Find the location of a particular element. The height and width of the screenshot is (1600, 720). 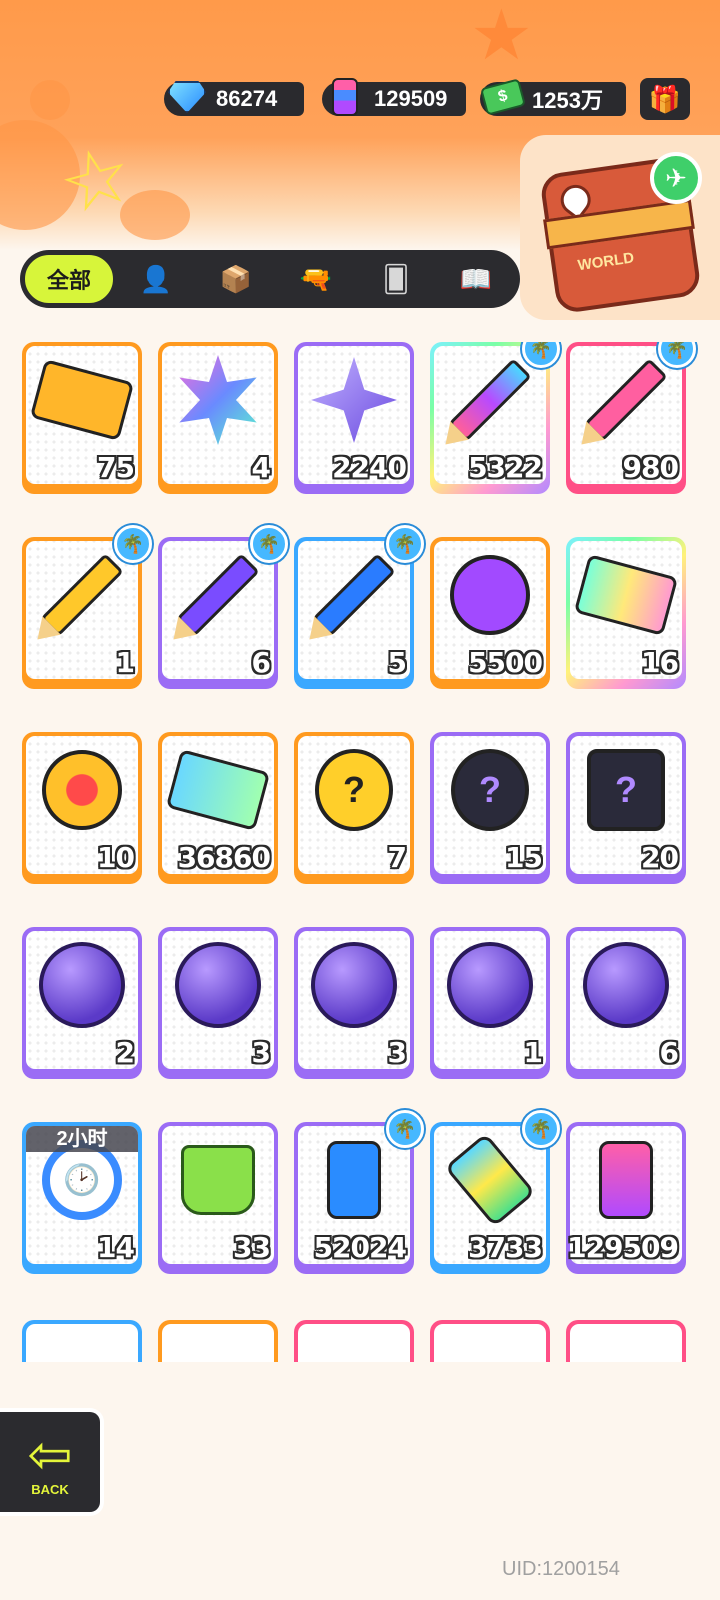

item-count: 14 is located at coordinates (116, 1247).